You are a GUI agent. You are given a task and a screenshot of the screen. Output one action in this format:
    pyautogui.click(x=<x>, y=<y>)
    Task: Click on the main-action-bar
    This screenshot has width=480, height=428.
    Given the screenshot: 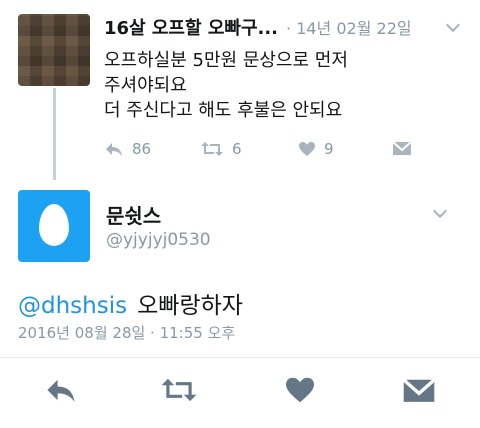 What is the action you would take?
    pyautogui.click(x=240, y=394)
    